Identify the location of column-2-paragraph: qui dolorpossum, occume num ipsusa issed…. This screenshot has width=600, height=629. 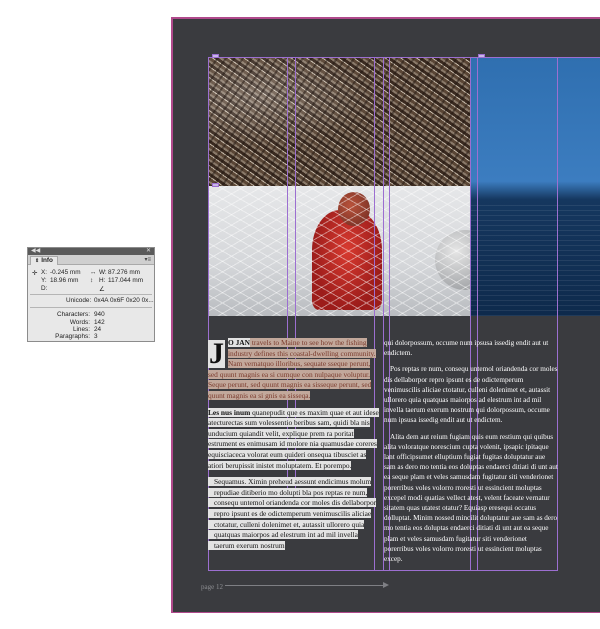
(466, 348).